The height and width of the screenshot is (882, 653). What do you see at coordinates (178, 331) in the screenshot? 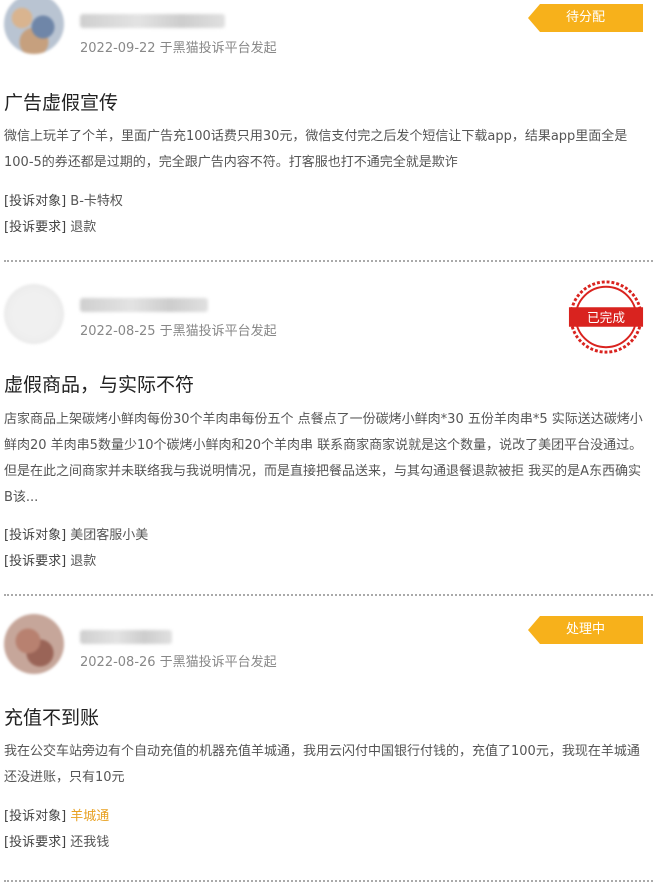
I see `submission-date: 2022-08-25 于黑猫投诉平台发起` at bounding box center [178, 331].